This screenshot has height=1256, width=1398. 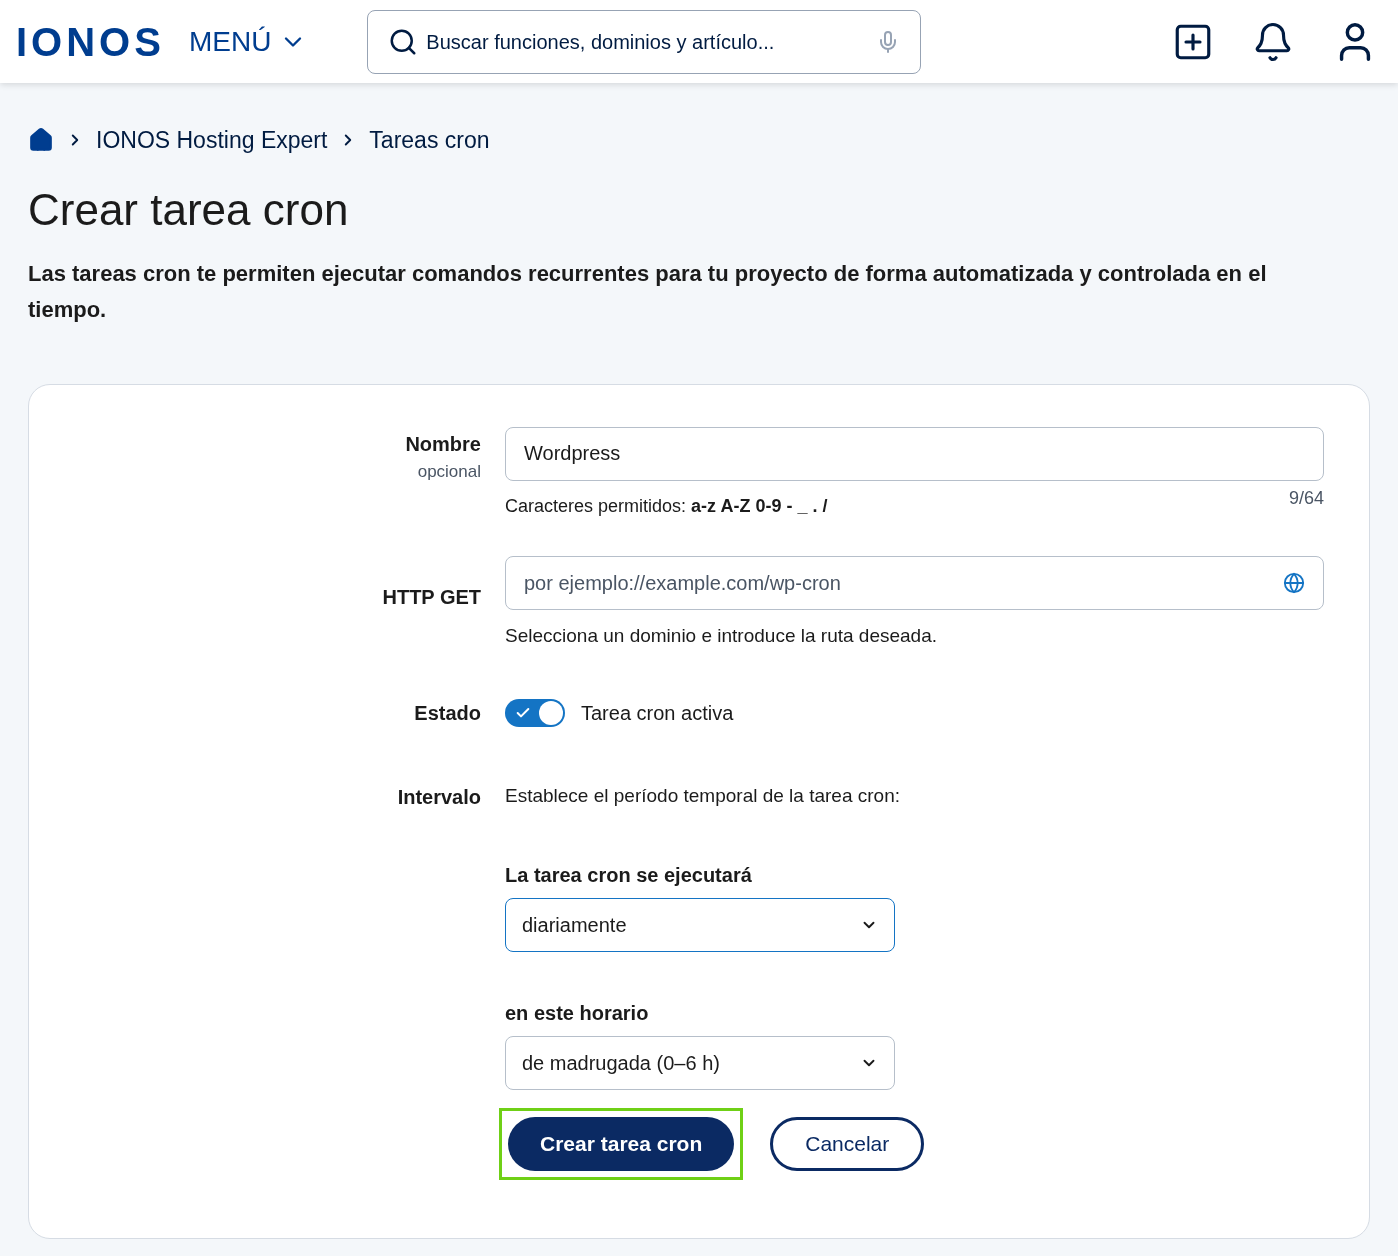 What do you see at coordinates (847, 1144) in the screenshot?
I see `cancel-button: Cancelar` at bounding box center [847, 1144].